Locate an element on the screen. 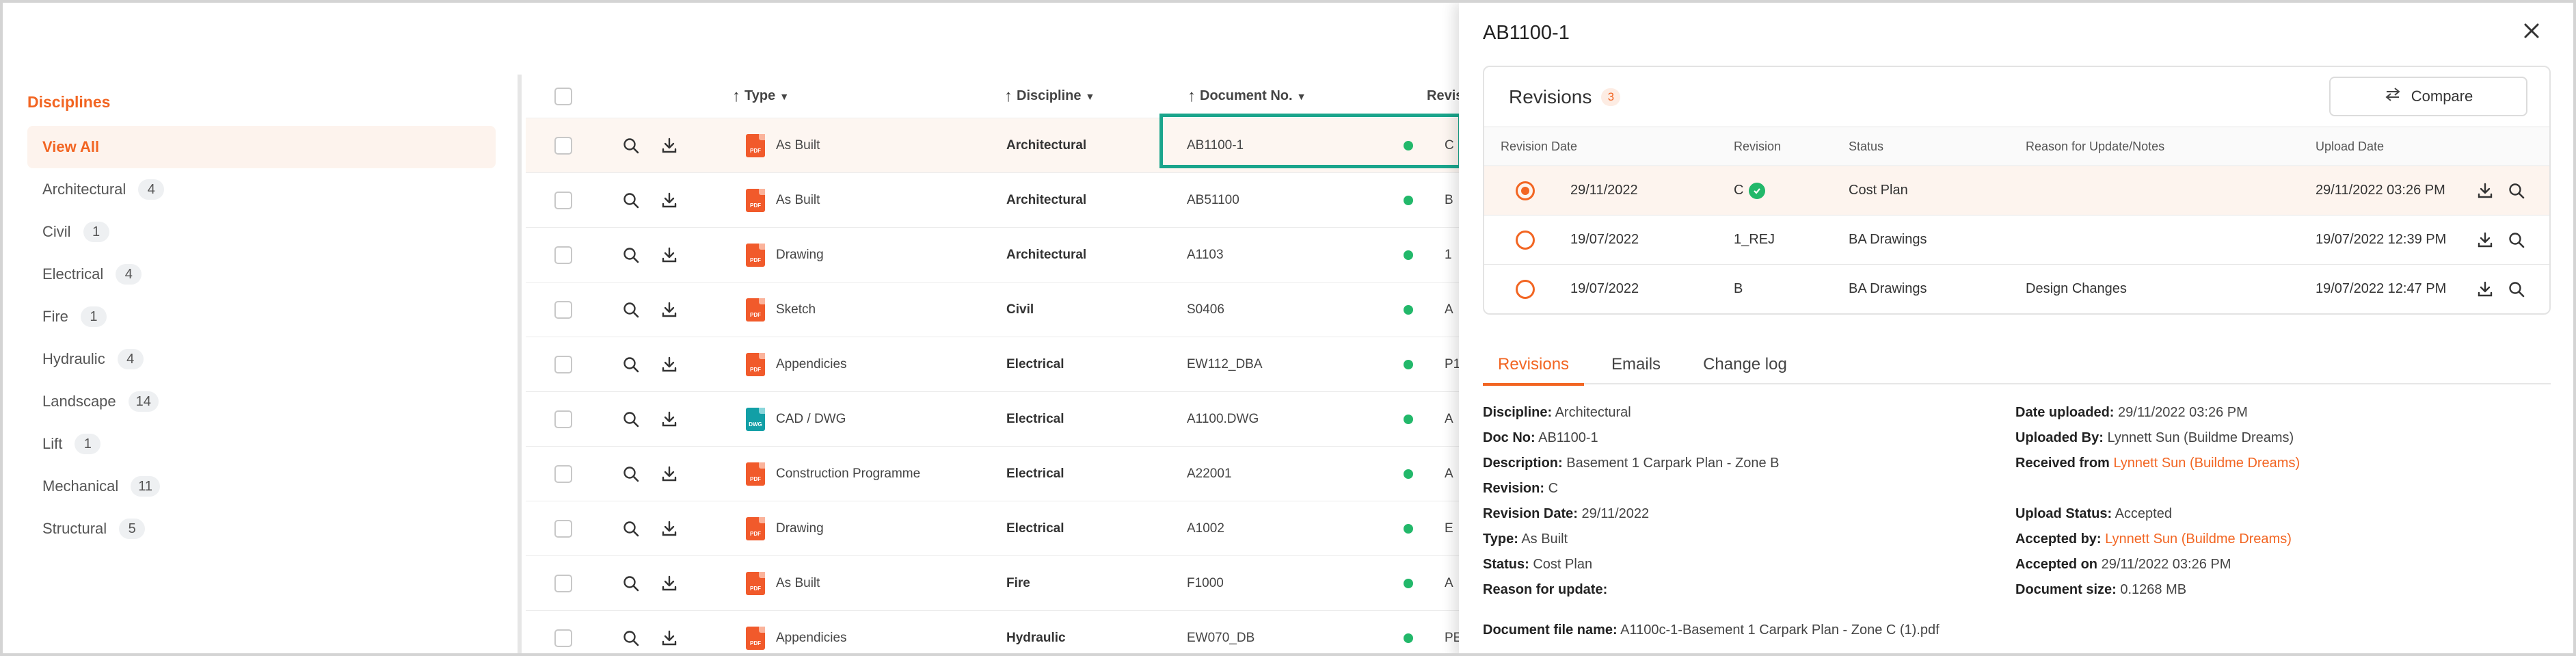 This screenshot has height=656, width=2576. table-row: DWG CAD / DWG Electrical A1100.DWG A is located at coordinates (992, 420).